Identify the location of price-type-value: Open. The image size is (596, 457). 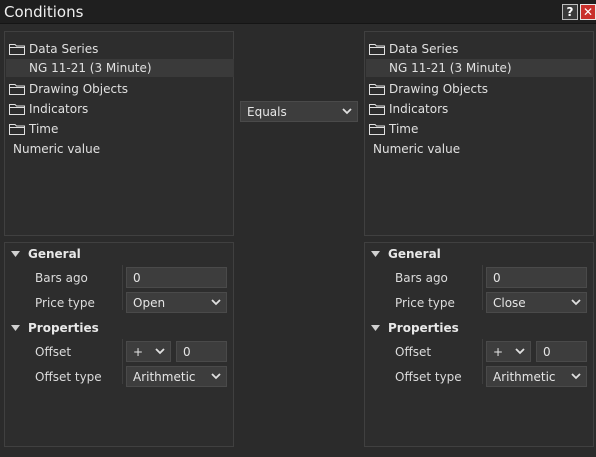
(149, 302).